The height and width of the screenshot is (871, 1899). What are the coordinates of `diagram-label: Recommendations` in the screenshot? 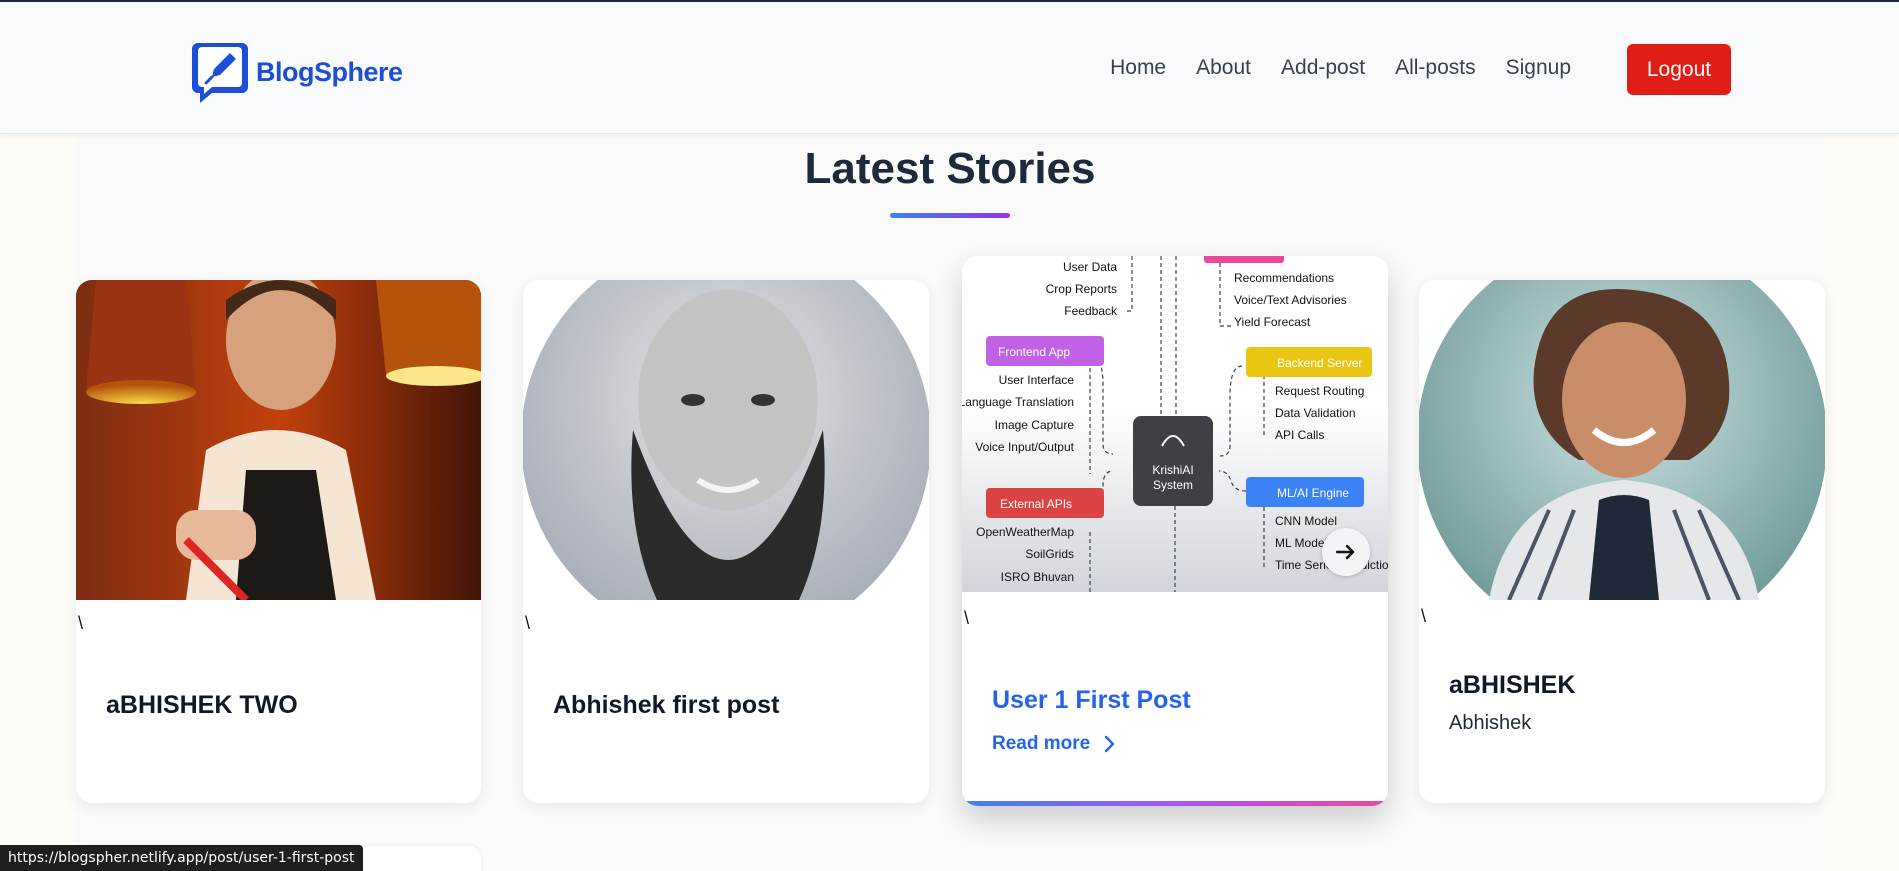 It's located at (1284, 278).